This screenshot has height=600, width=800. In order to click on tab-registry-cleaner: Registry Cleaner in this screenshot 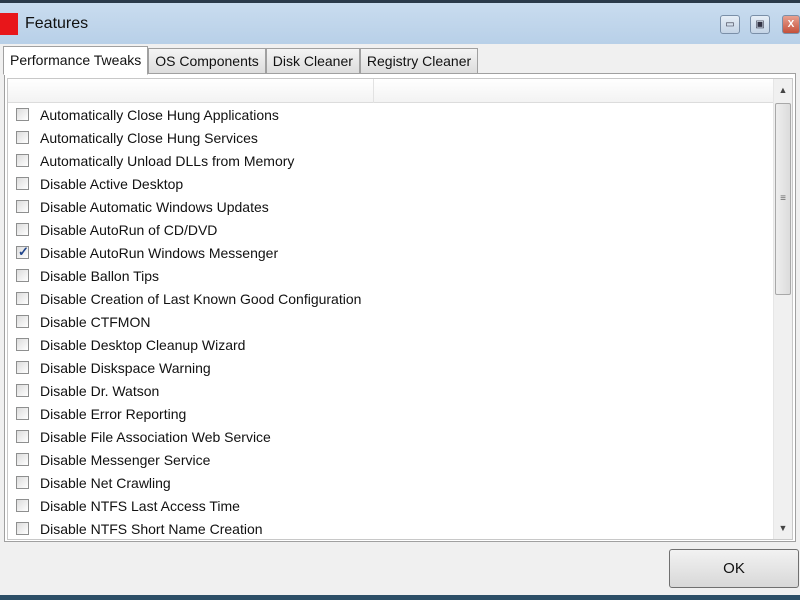, I will do `click(419, 61)`.